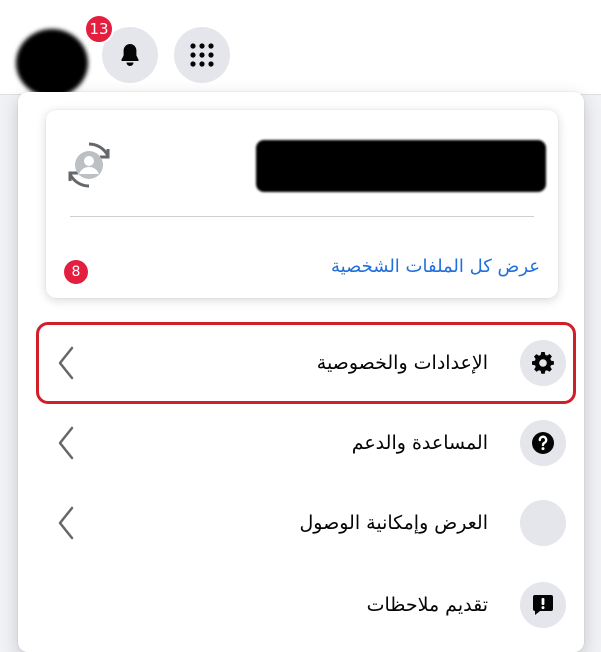 This screenshot has width=601, height=652. I want to click on notifications-badge: 13, so click(99, 29).